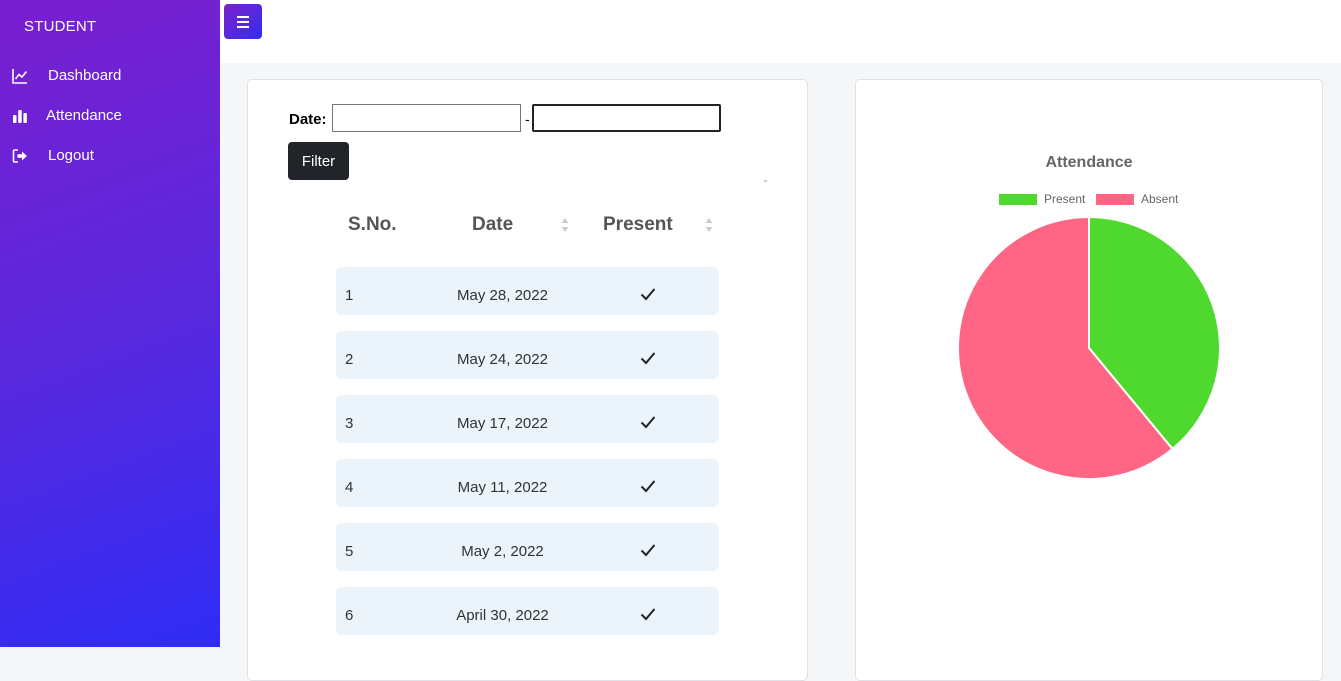  I want to click on table-row: 4 May 11, 2022, so click(527, 483).